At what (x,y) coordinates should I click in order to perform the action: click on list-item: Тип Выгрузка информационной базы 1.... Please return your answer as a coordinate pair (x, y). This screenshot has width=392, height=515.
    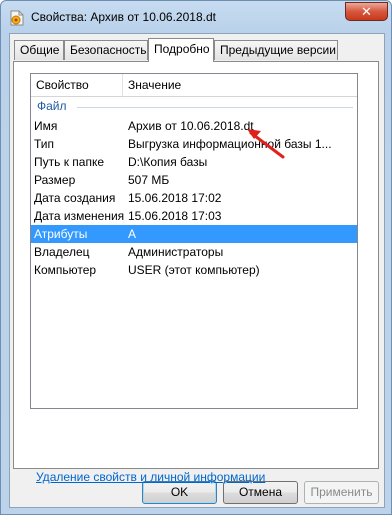
    Looking at the image, I should click on (194, 144).